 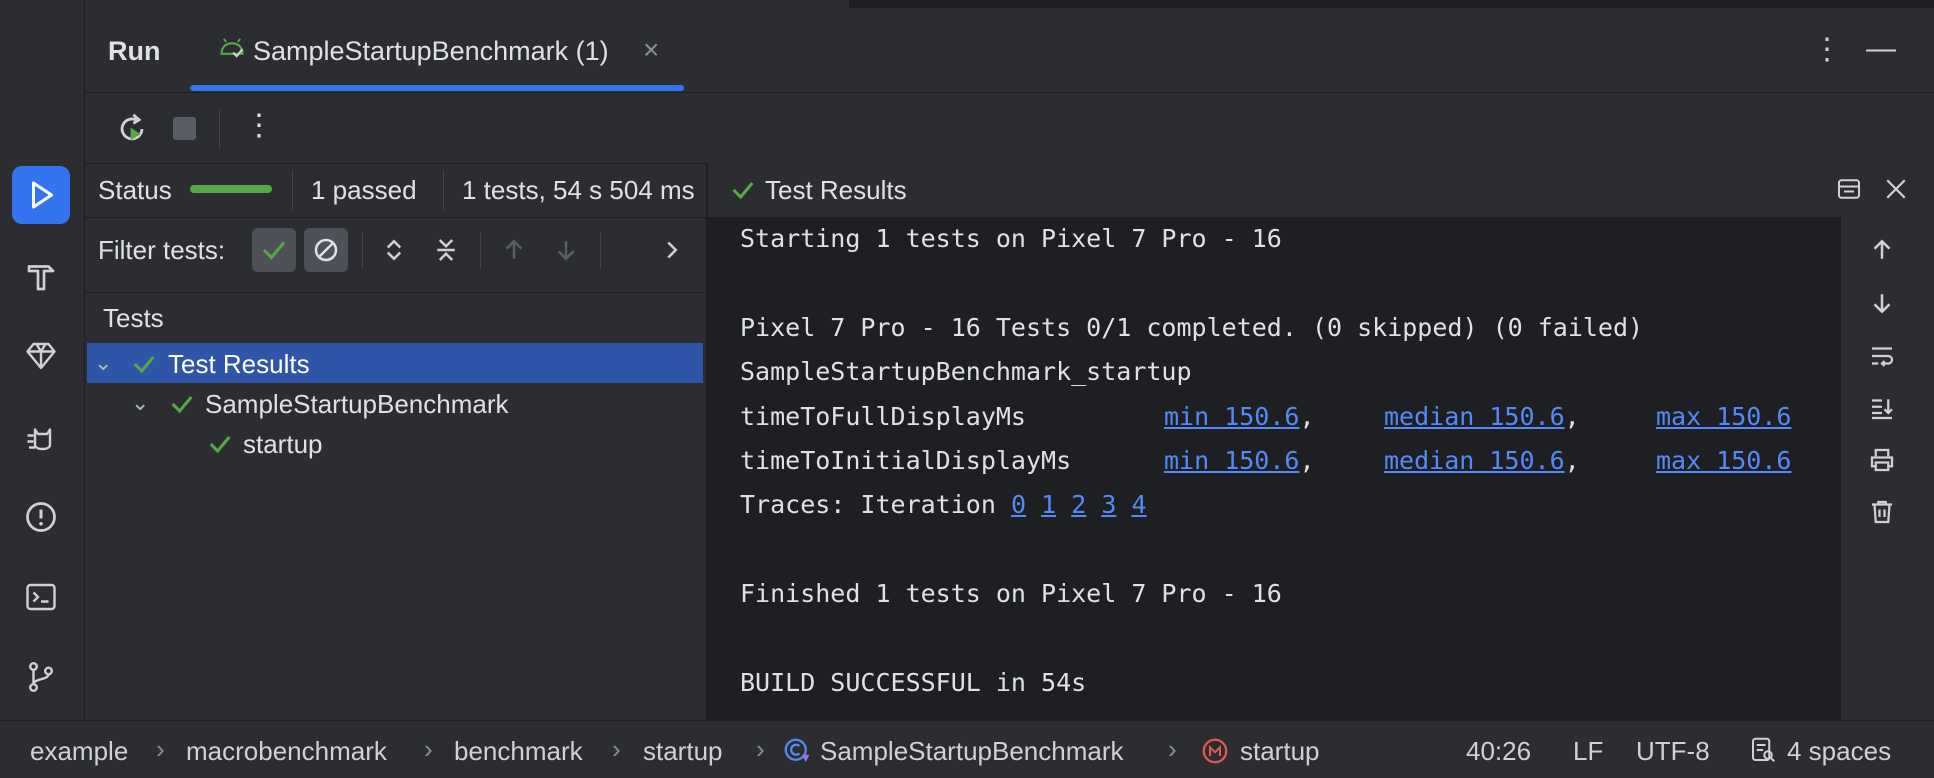 What do you see at coordinates (1763, 753) in the screenshot?
I see `indent-icon` at bounding box center [1763, 753].